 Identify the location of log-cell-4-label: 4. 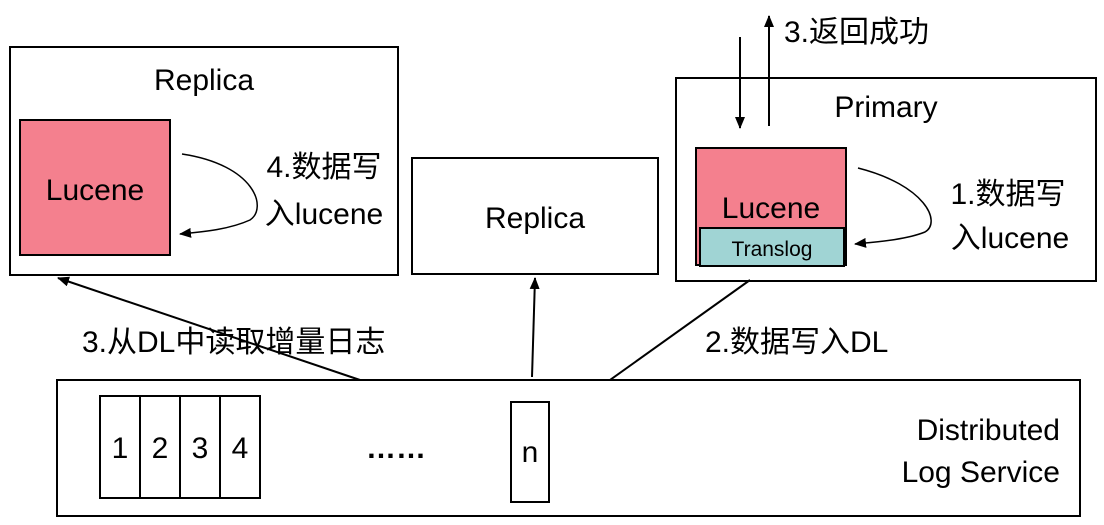
(240, 448).